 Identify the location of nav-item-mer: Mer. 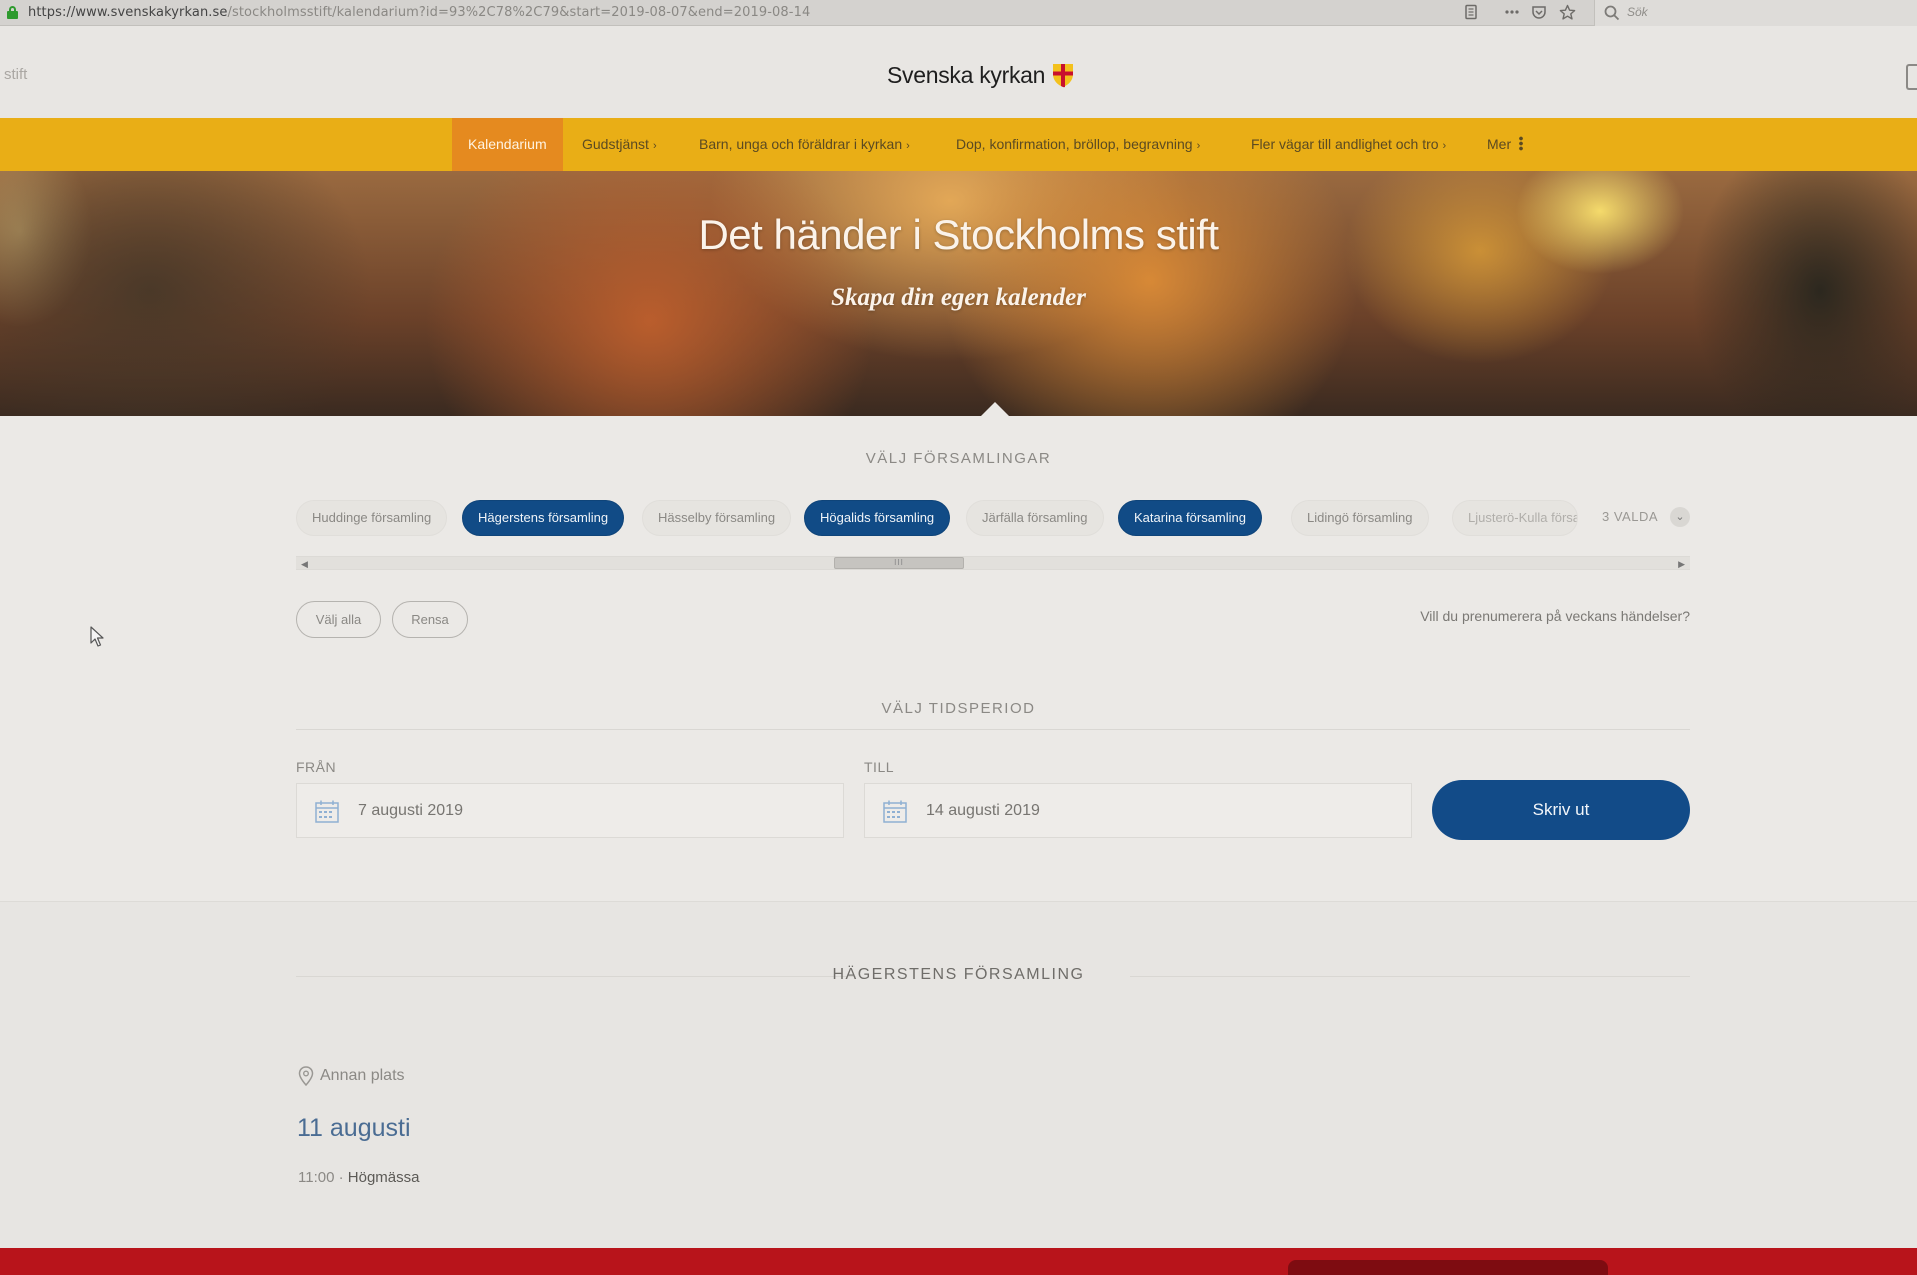
(1505, 144).